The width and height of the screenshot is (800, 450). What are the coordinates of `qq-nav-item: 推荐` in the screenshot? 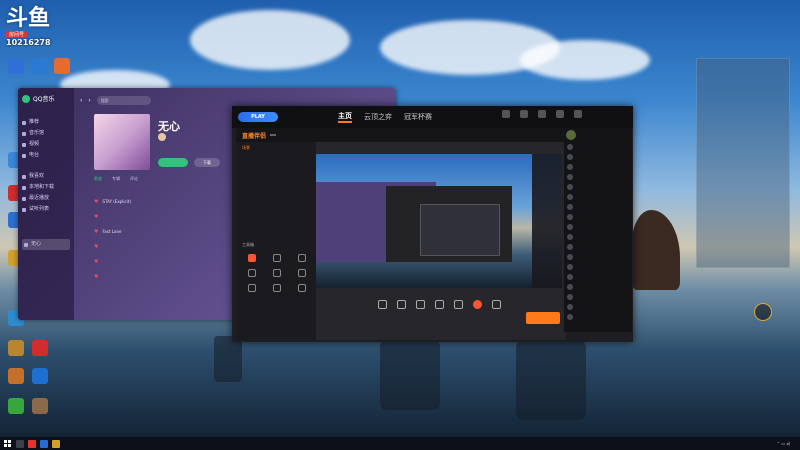 It's located at (46, 122).